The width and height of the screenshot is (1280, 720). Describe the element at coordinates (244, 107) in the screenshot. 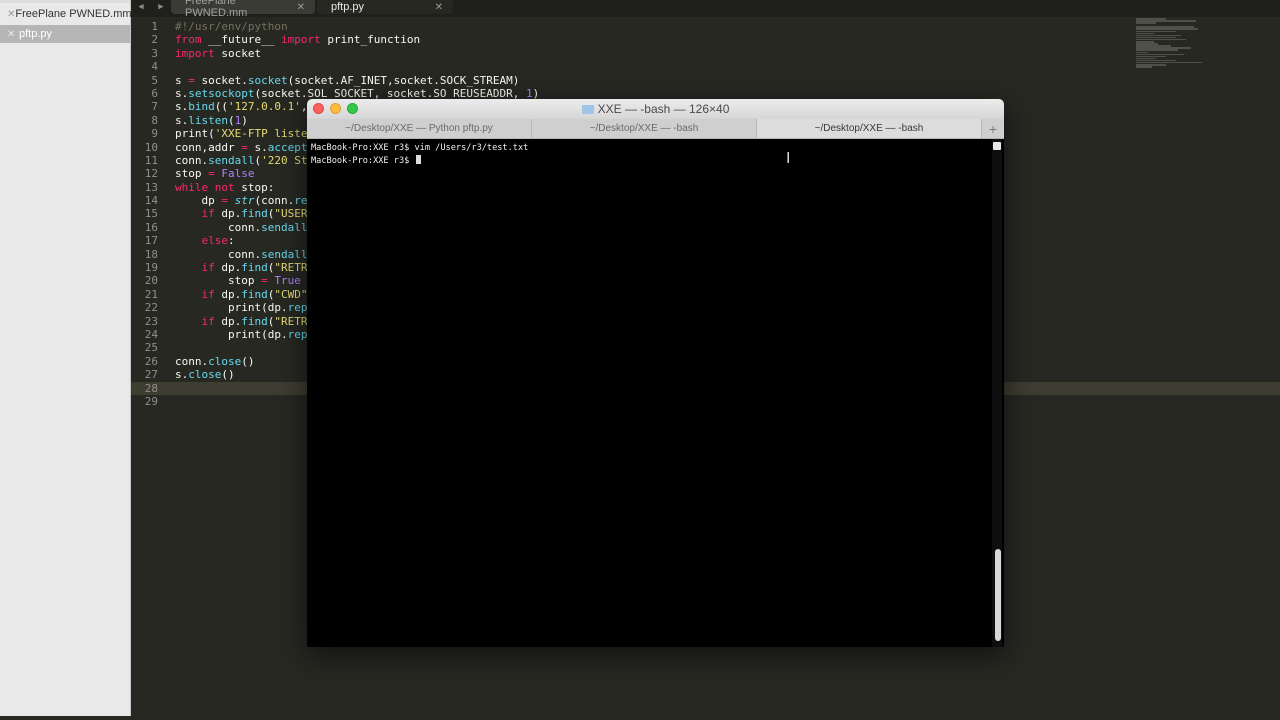

I see `code-text: s.bind(('127.0.0.1',2` at that location.